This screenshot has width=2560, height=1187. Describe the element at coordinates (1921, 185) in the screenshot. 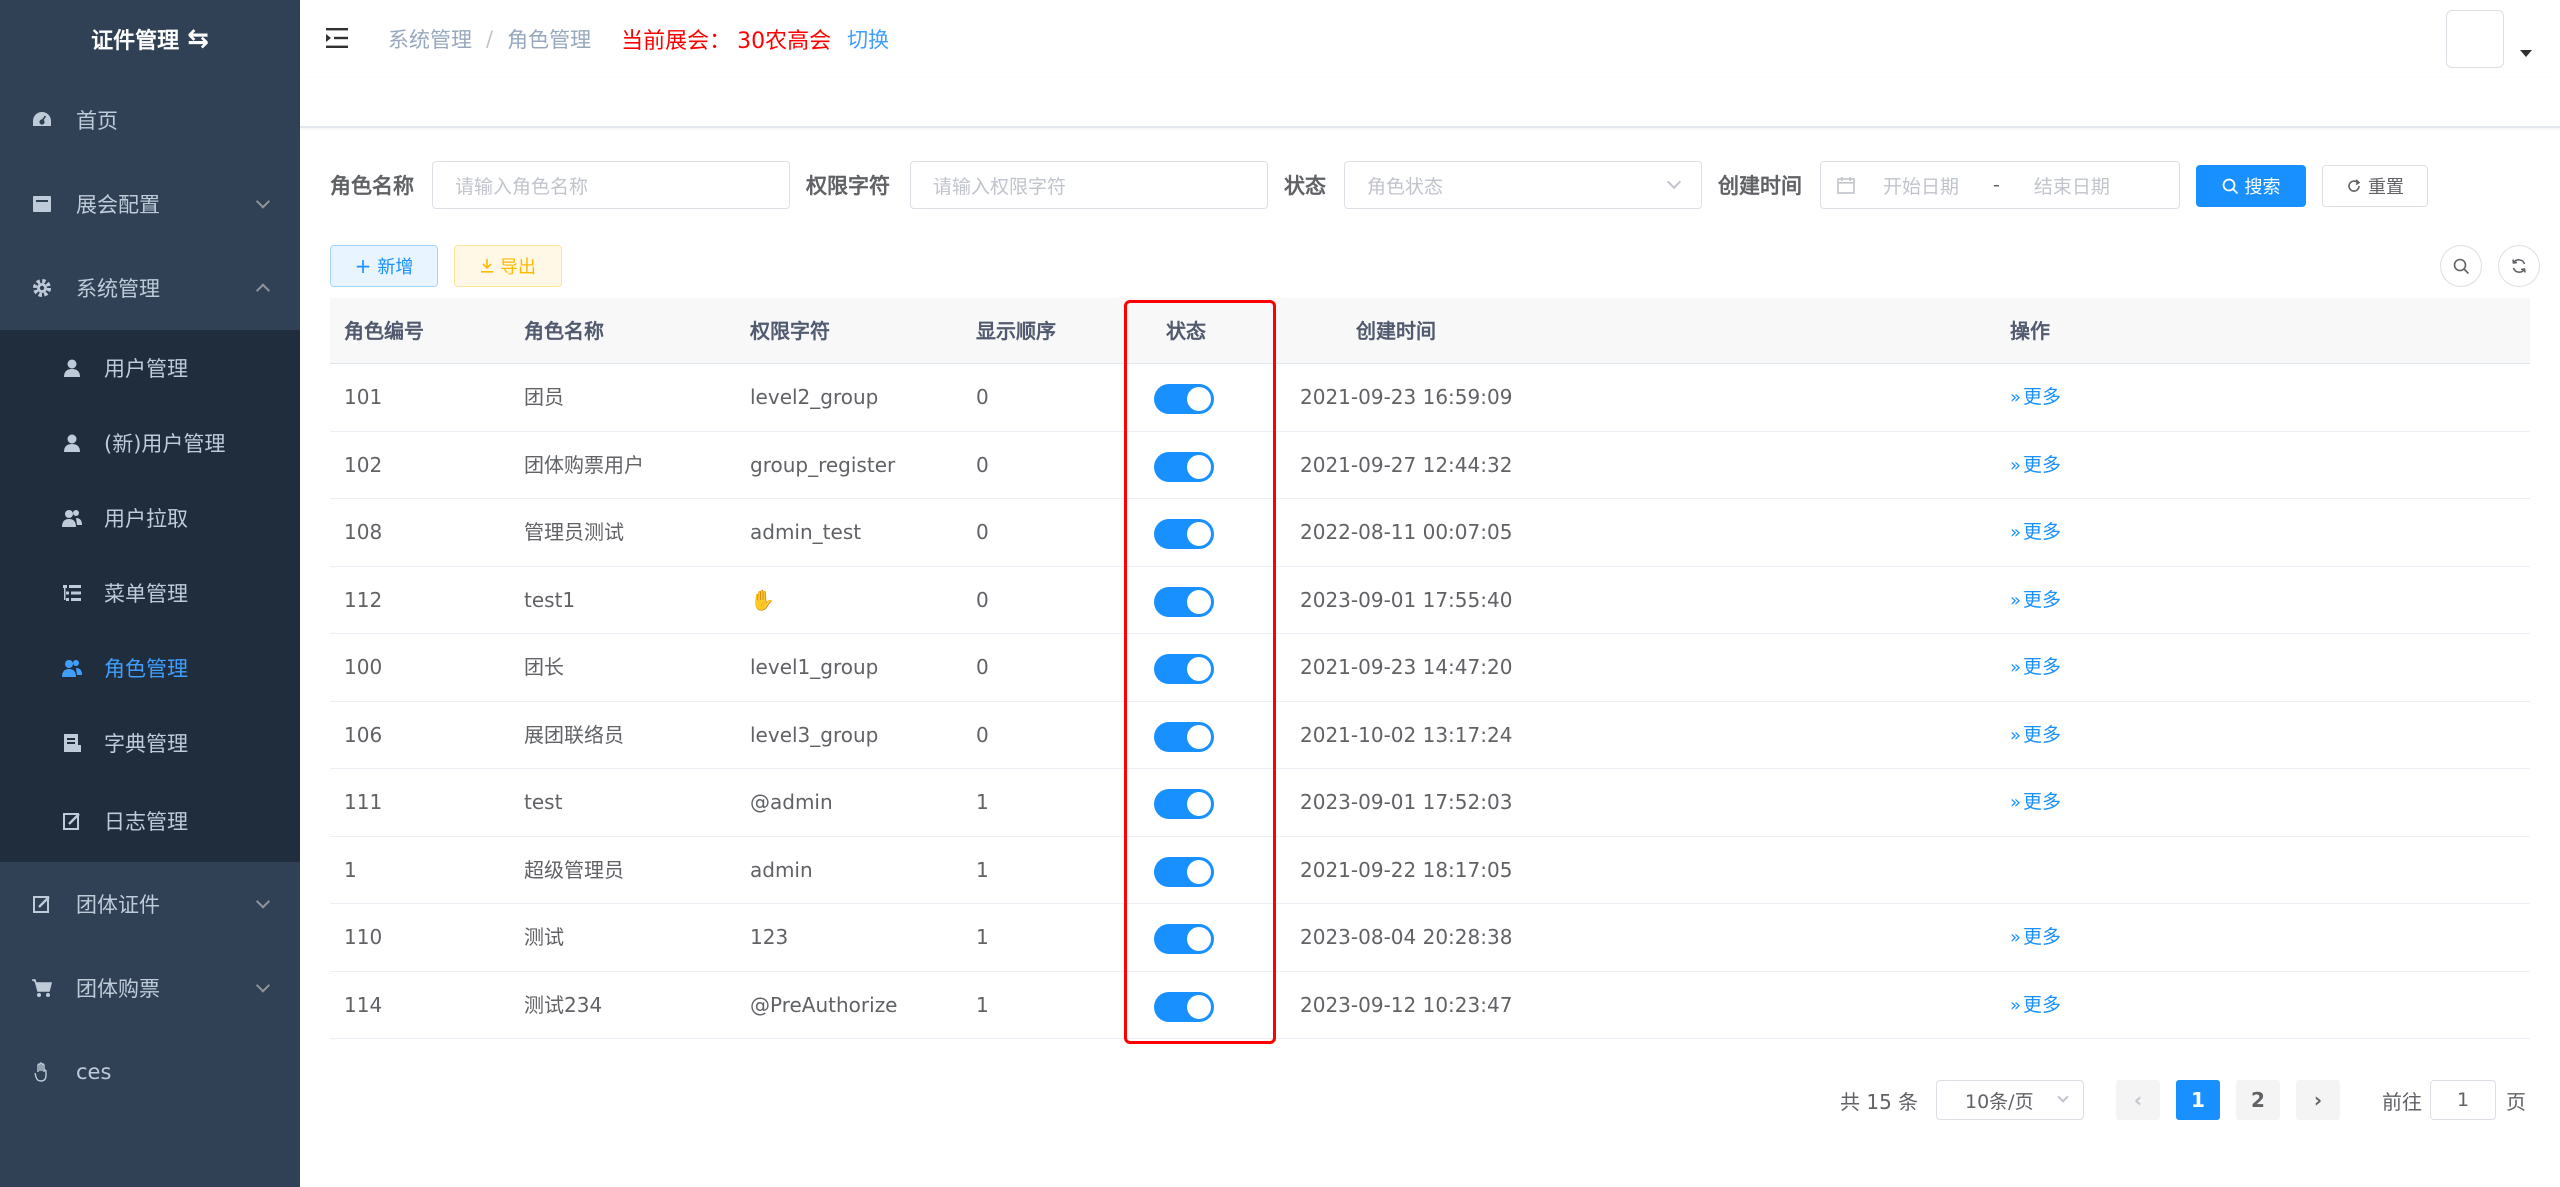

I see `start-date-placeholder: 开始日期` at that location.